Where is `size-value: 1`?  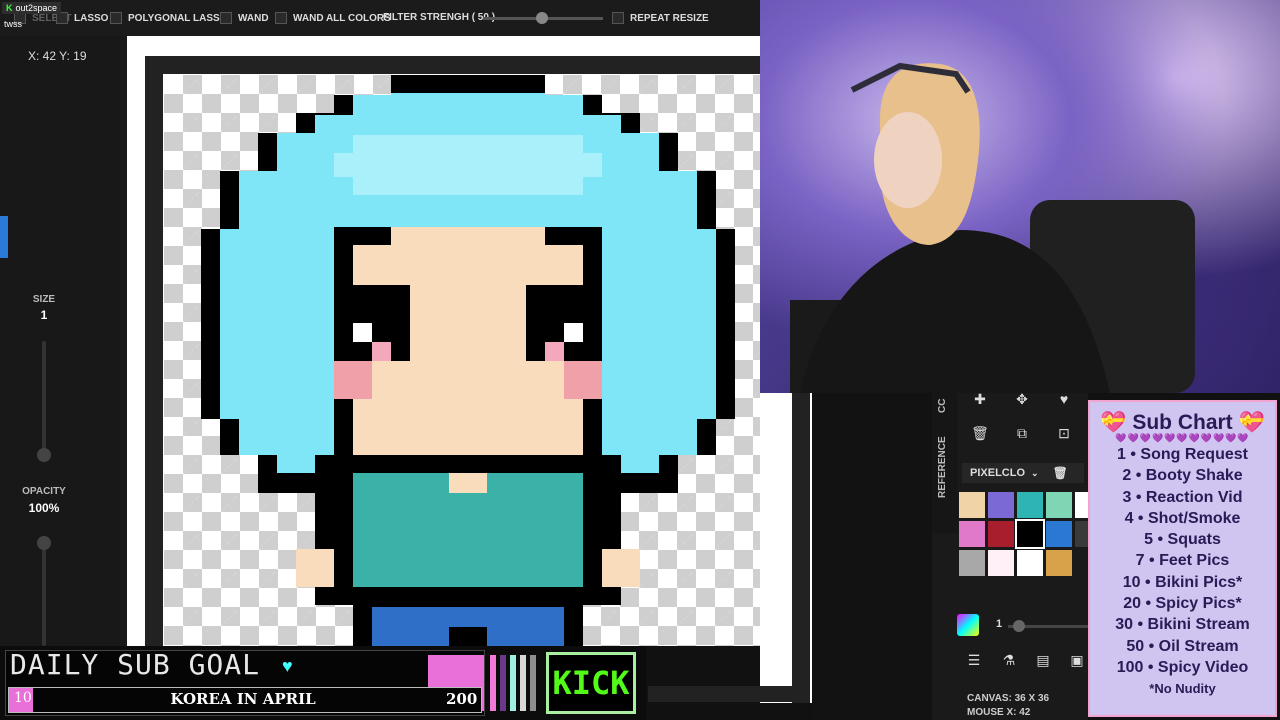
size-value: 1 is located at coordinates (44, 315).